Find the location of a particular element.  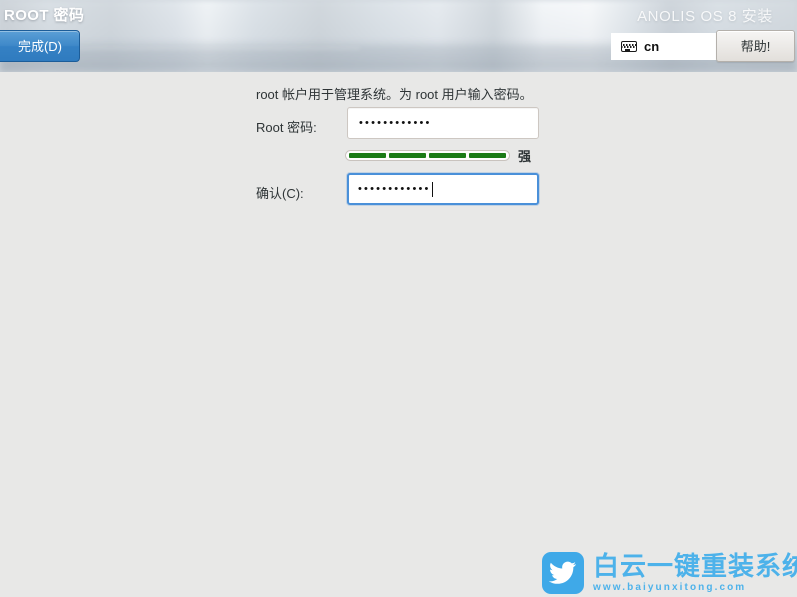

watermark-brand: 白云一键重装系统 is located at coordinates (695, 565).